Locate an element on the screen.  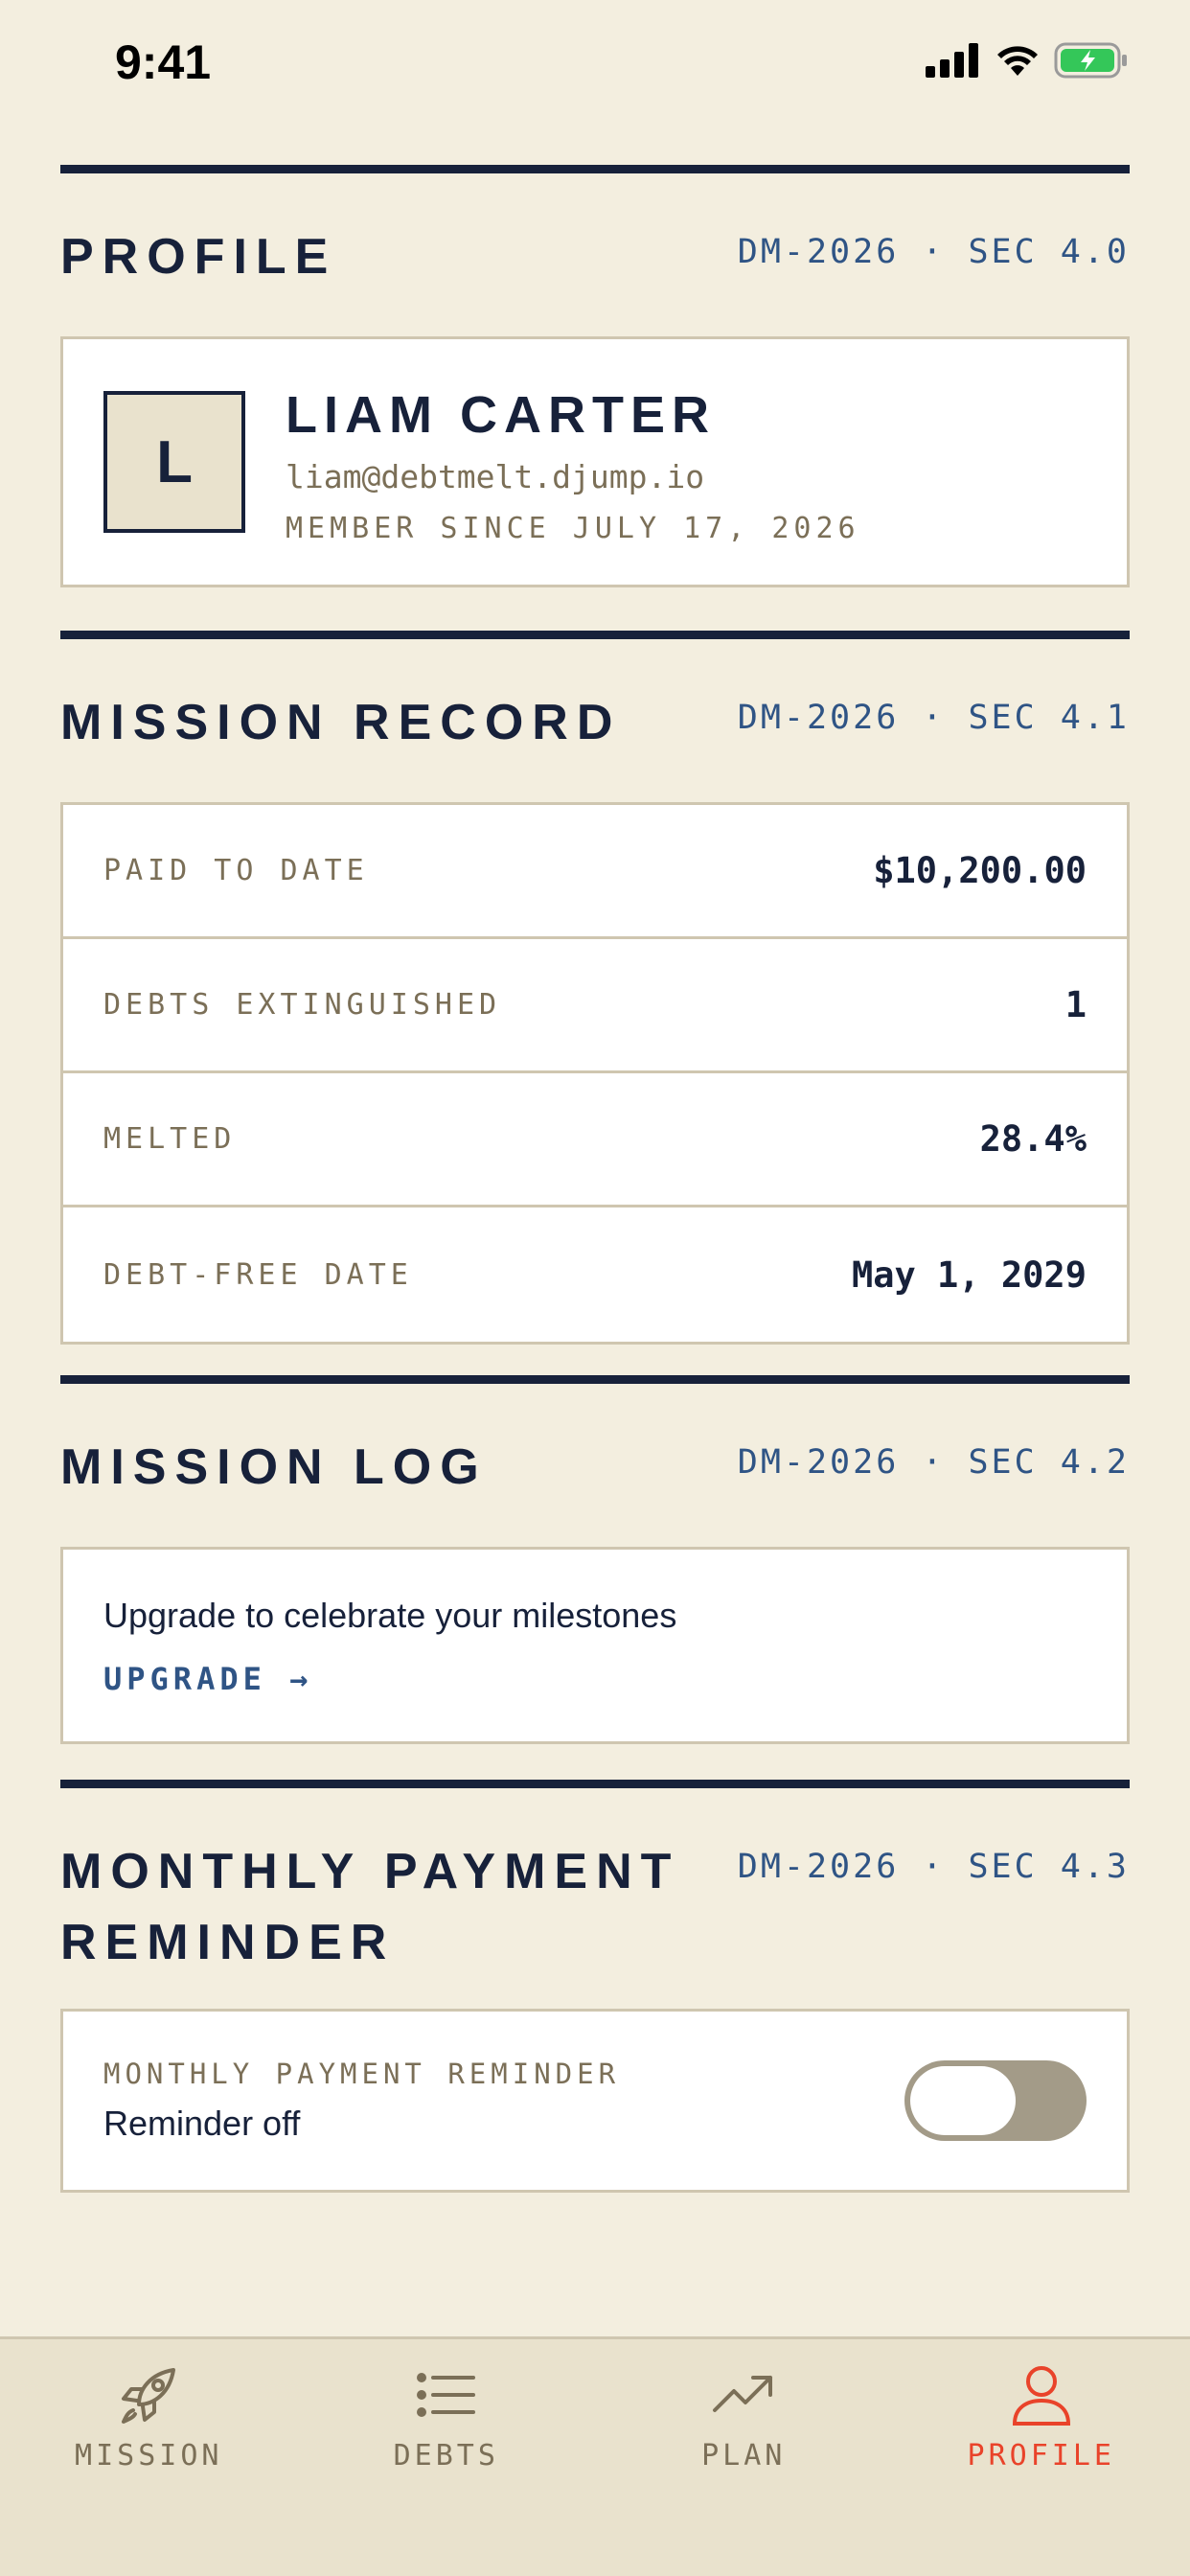
section-code: DM-2026 · SEC 4.0 is located at coordinates (934, 252).